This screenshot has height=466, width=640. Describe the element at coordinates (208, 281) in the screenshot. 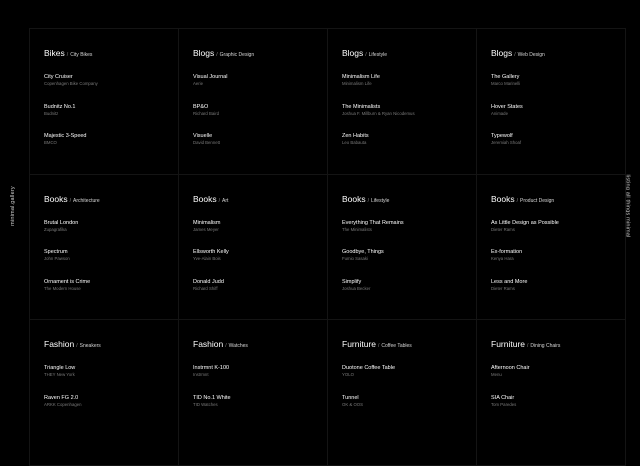

I see `item-title: Donald Judd` at that location.